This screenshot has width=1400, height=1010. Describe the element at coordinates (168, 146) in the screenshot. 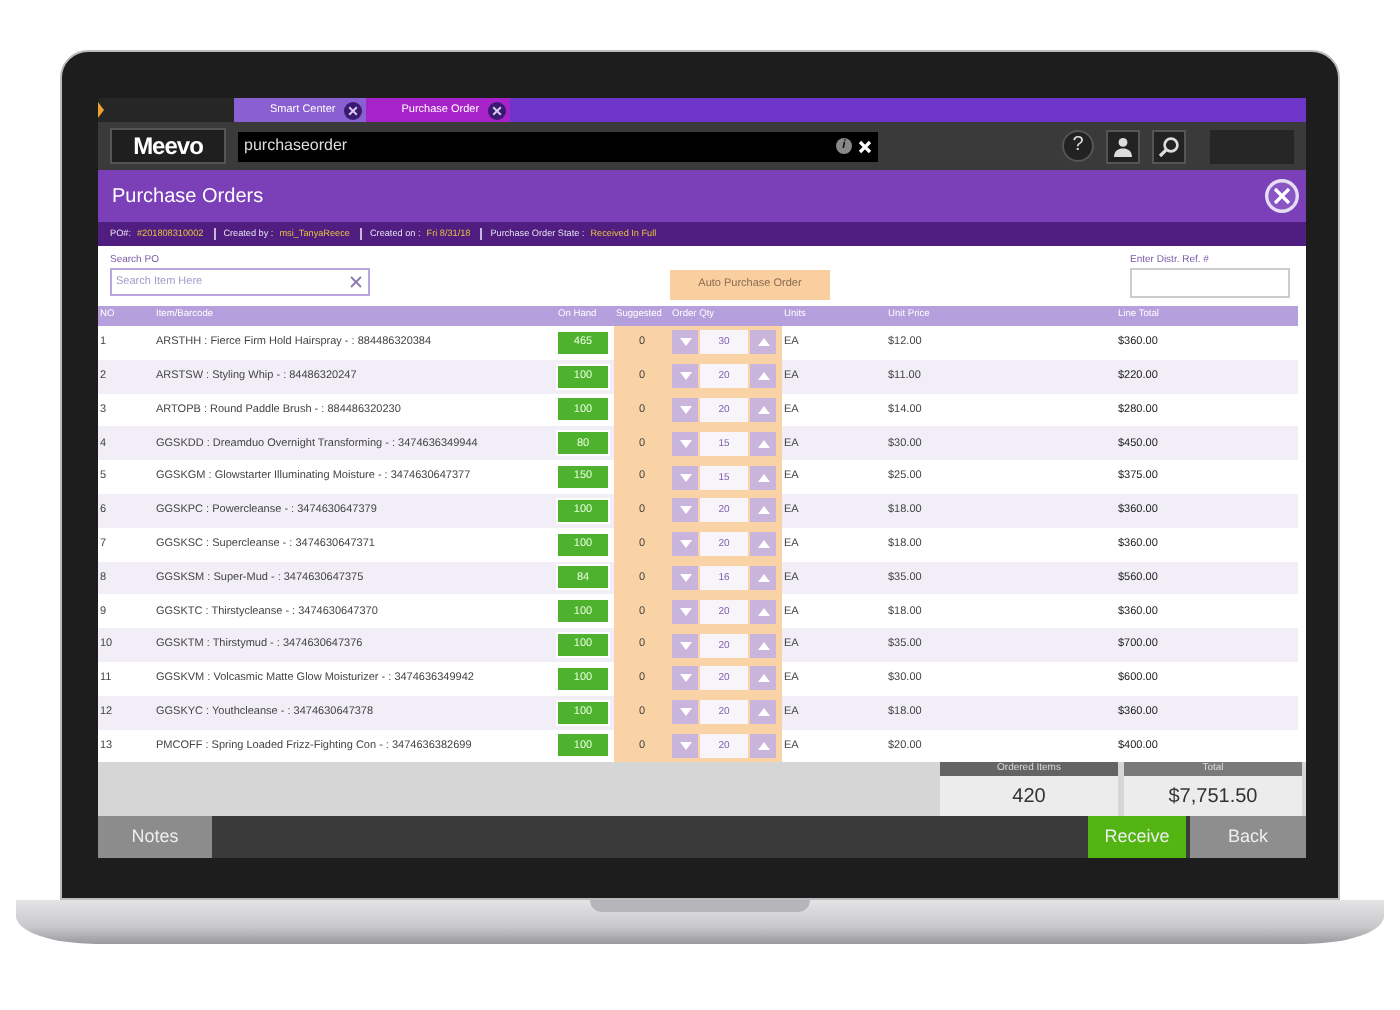

I see `logo: Meevo` at that location.